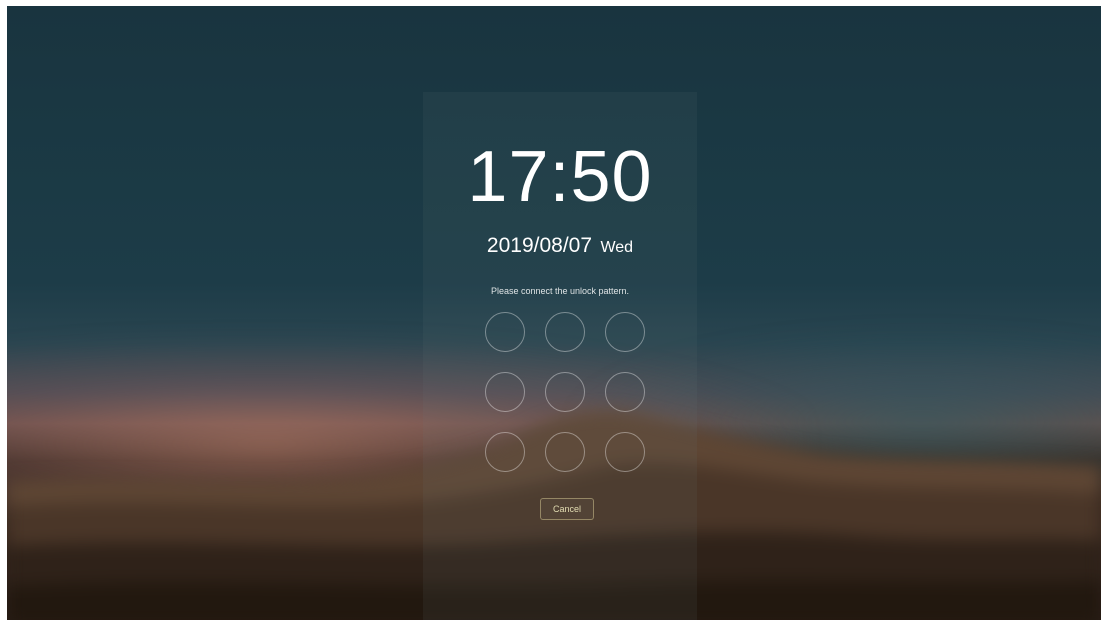 The width and height of the screenshot is (1108, 626). I want to click on date-row: 2019/08/07 Wed, so click(560, 246).